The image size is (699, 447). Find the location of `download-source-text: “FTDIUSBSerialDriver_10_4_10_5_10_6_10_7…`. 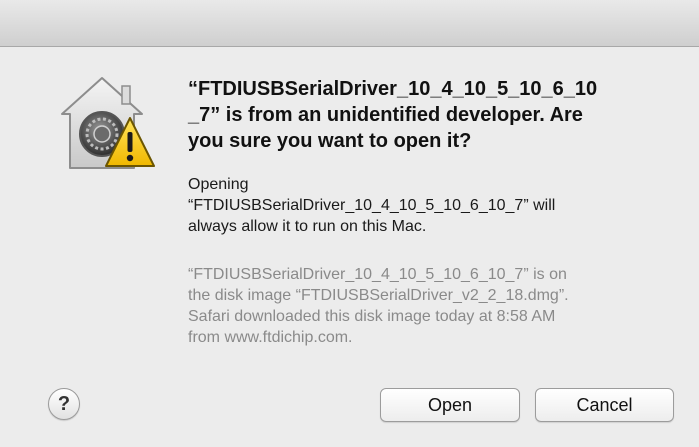

download-source-text: “FTDIUSBSerialDriver_10_4_10_5_10_6_10_7… is located at coordinates (378, 306).